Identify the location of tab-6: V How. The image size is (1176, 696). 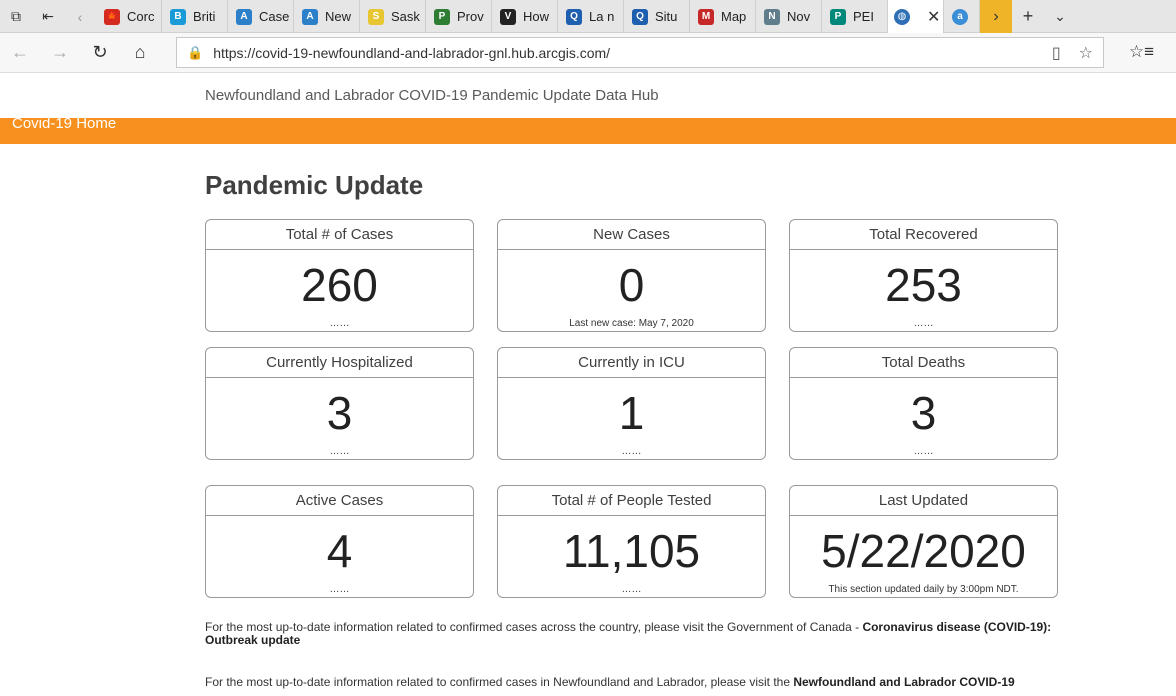
(525, 16).